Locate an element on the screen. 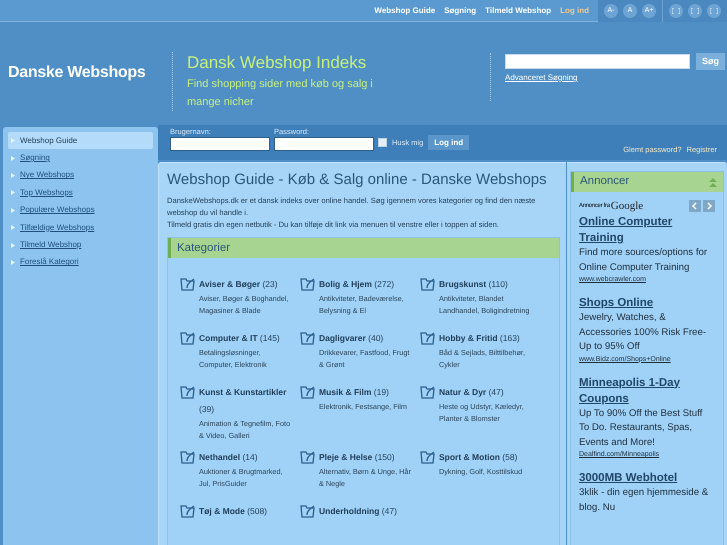  remember-checkbox is located at coordinates (382, 142).